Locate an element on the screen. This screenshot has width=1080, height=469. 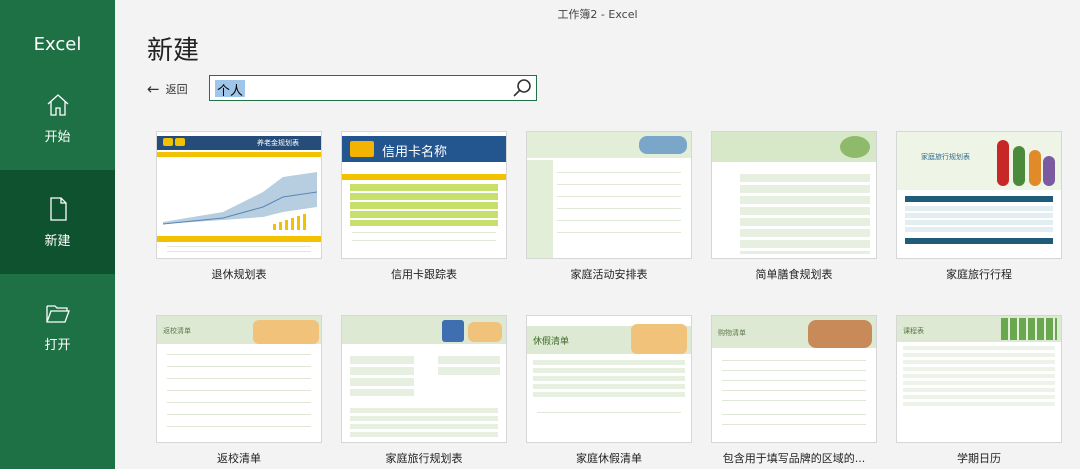
template-card-credit-card: 信用卡名称 信用卡跟踪表 is located at coordinates (424, 206).